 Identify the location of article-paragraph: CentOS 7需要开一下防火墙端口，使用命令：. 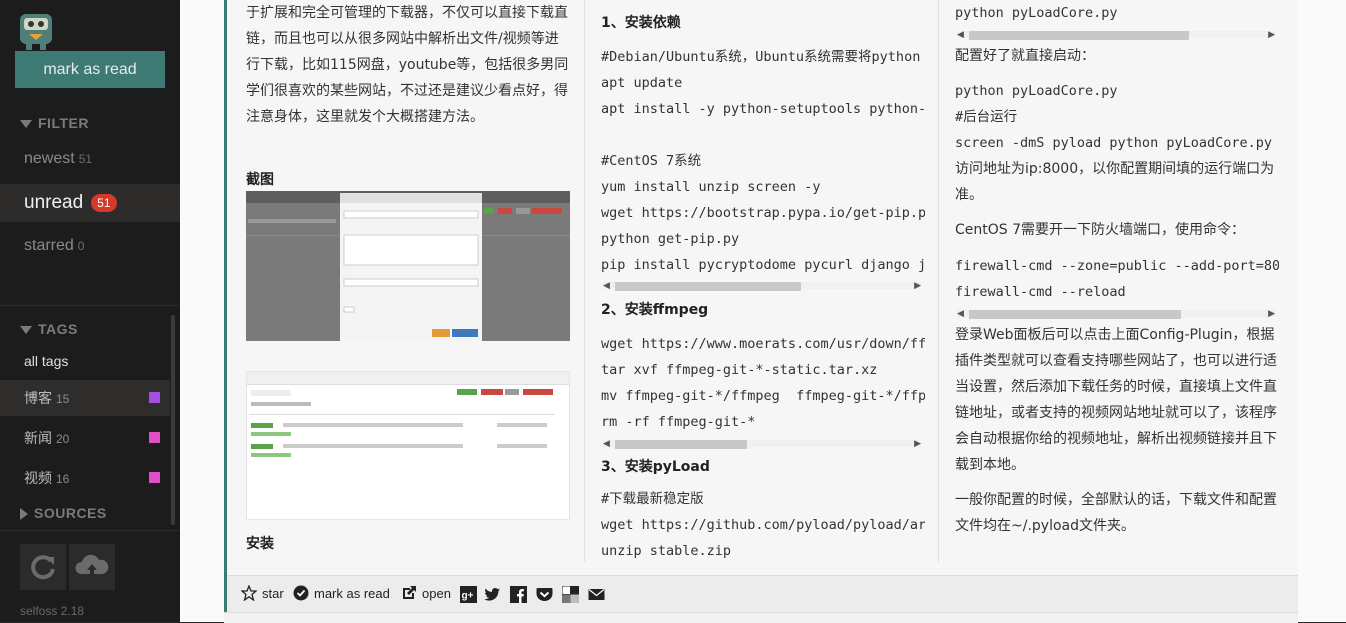
(1100, 230).